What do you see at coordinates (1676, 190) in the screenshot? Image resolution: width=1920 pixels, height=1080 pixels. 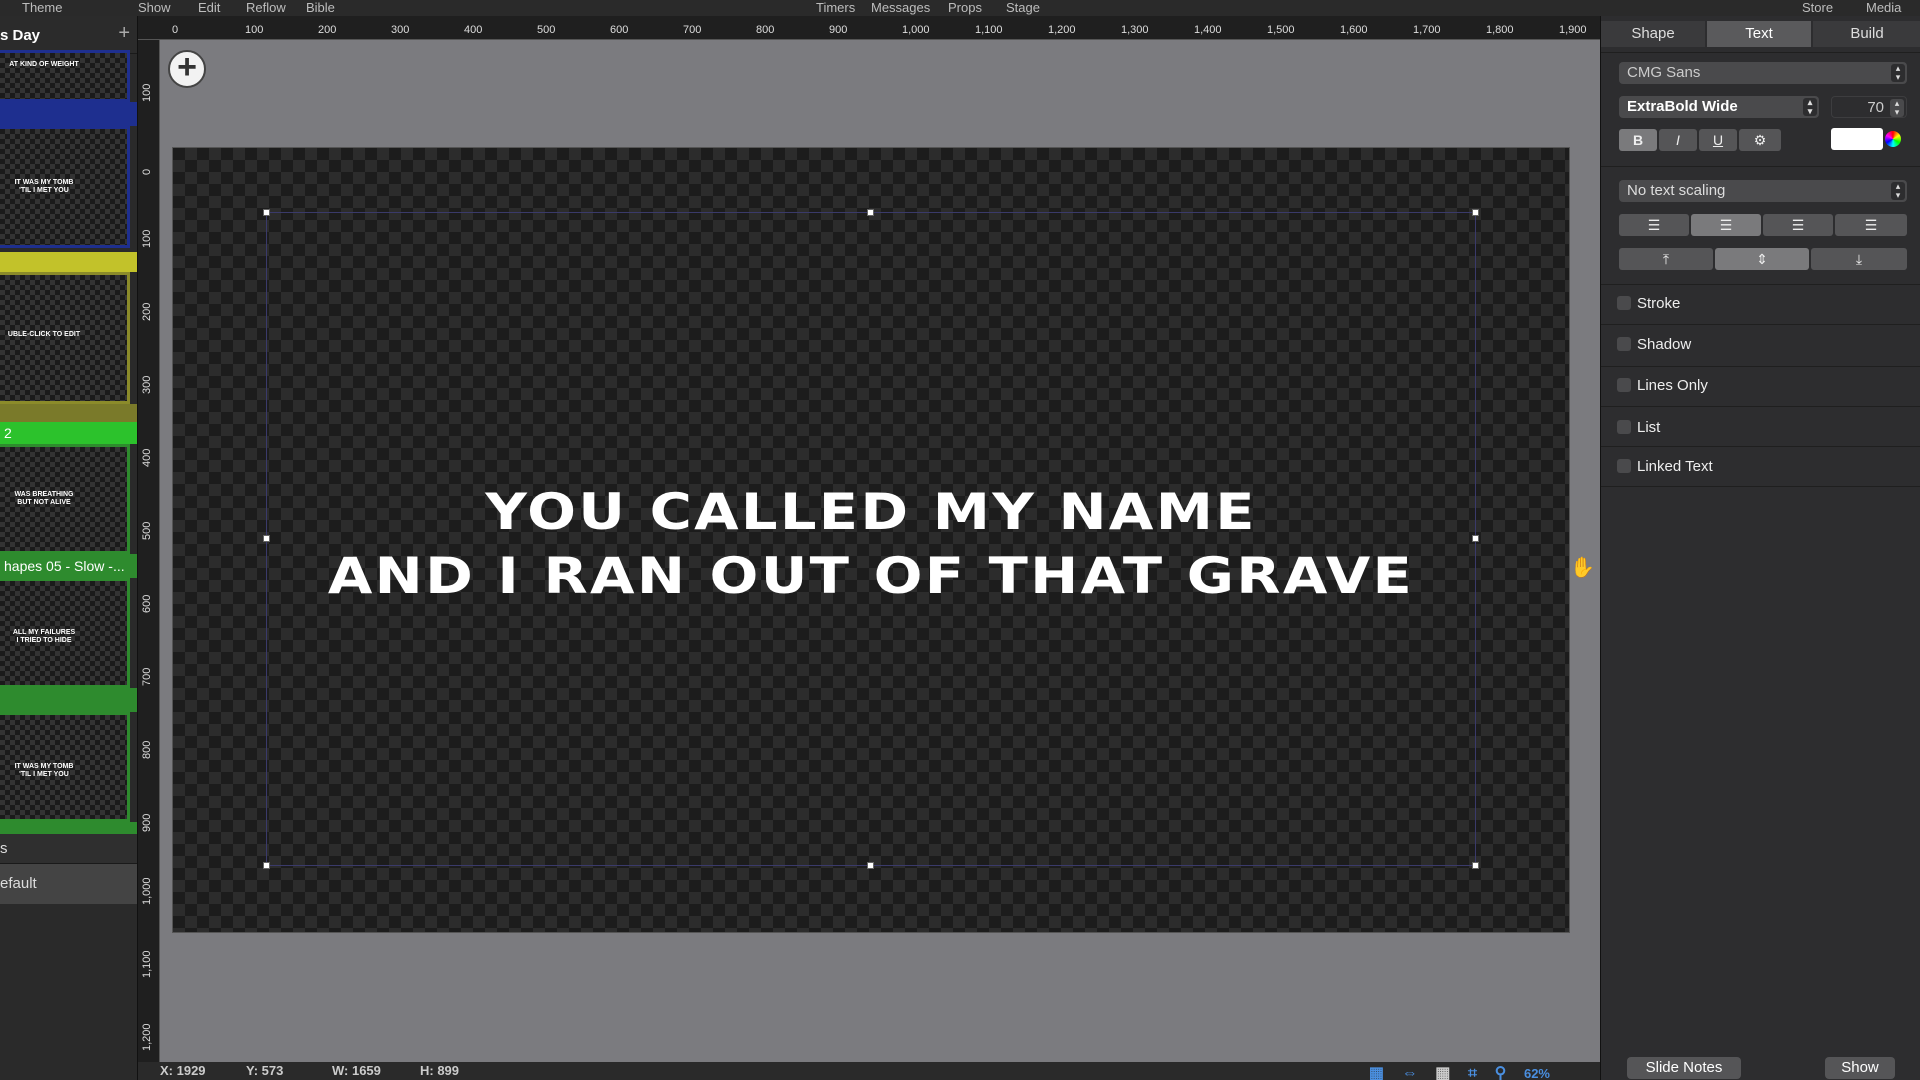 I see `text-scaling-value: No text scaling` at bounding box center [1676, 190].